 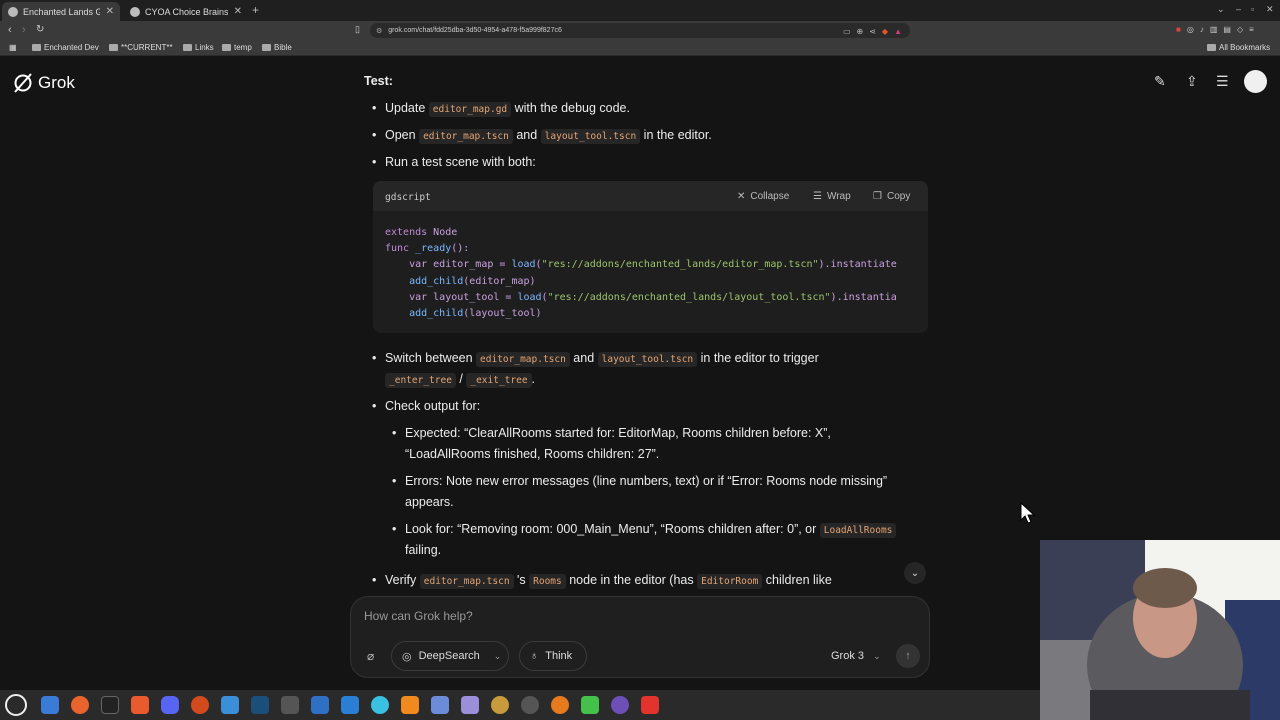 I want to click on media-icon, so click(x=410, y=705).